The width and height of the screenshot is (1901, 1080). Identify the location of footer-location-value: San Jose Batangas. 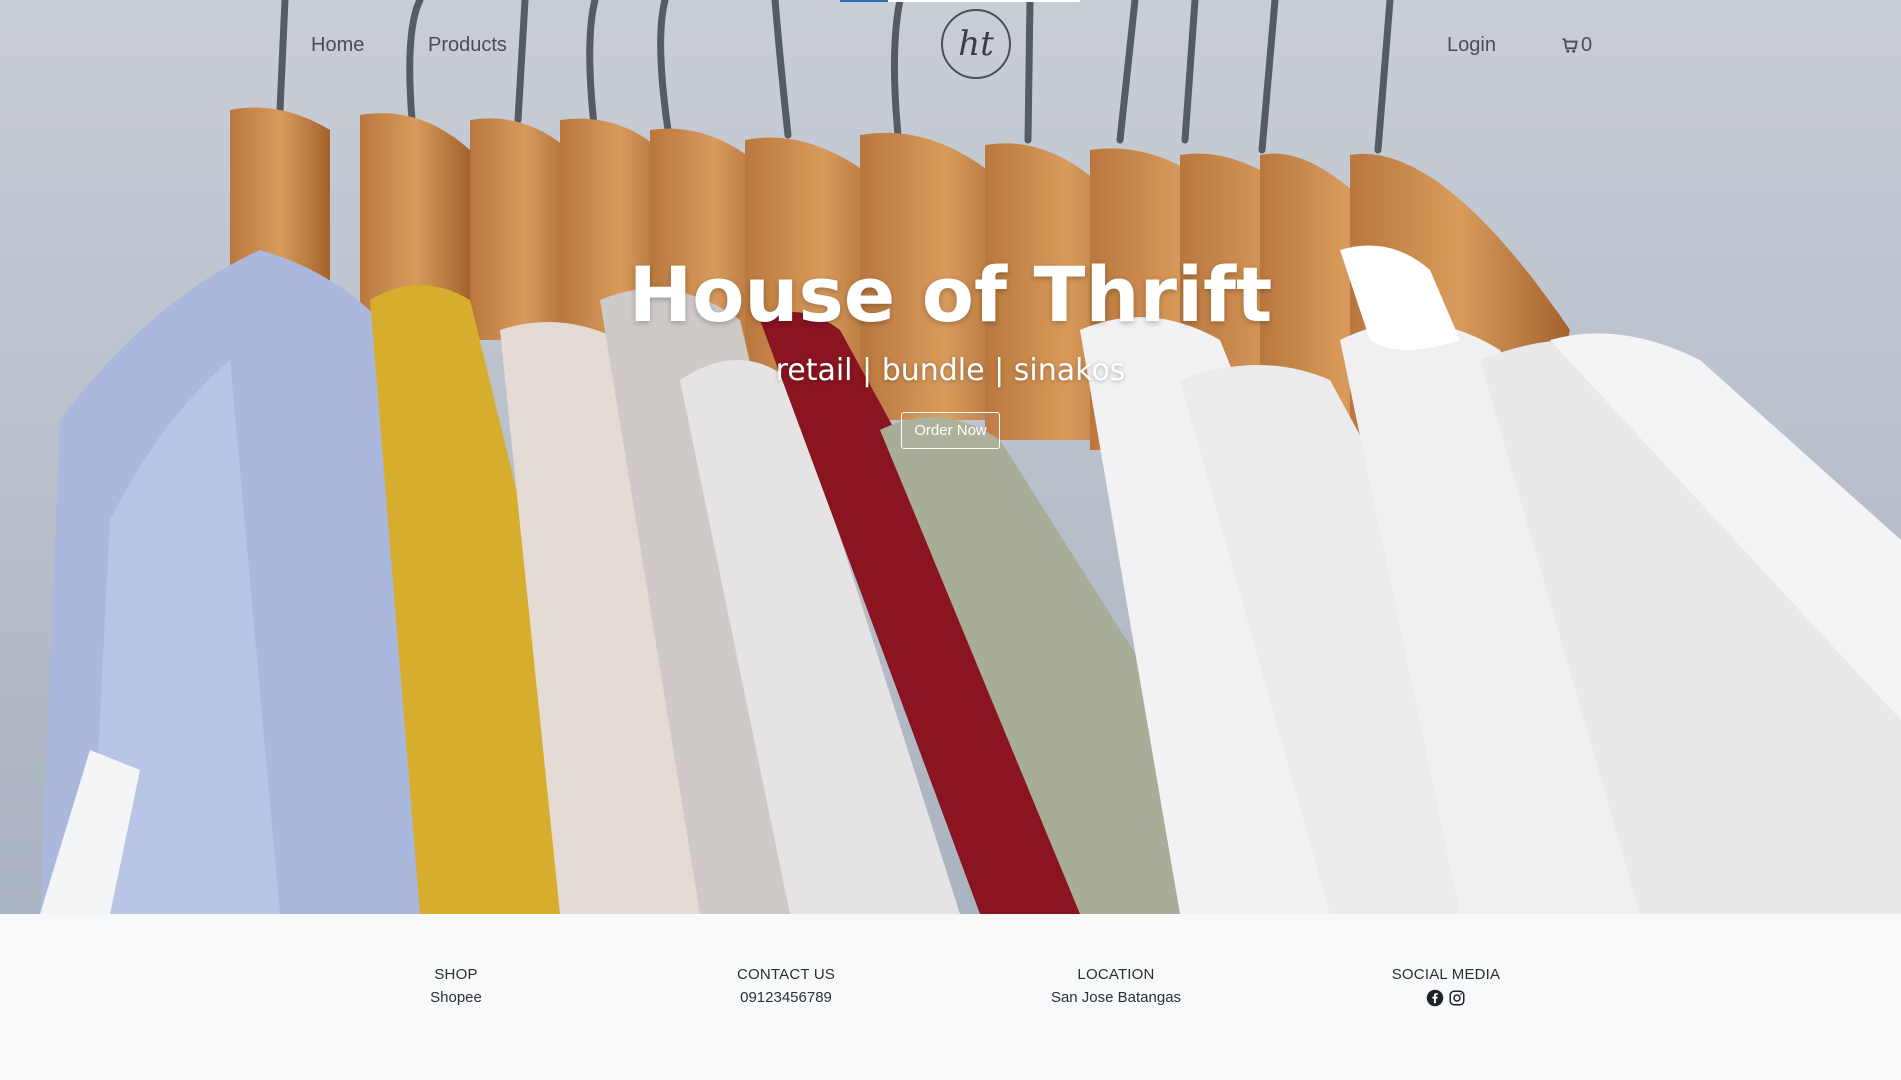
(1116, 997).